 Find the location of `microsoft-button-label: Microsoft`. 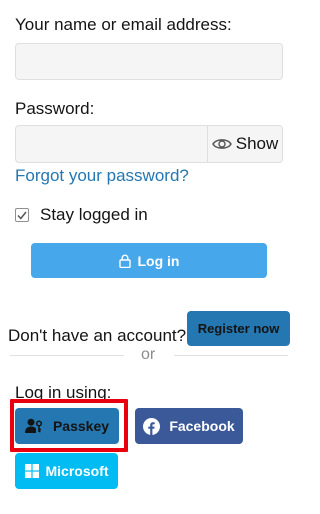

microsoft-button-label: Microsoft is located at coordinates (77, 471).